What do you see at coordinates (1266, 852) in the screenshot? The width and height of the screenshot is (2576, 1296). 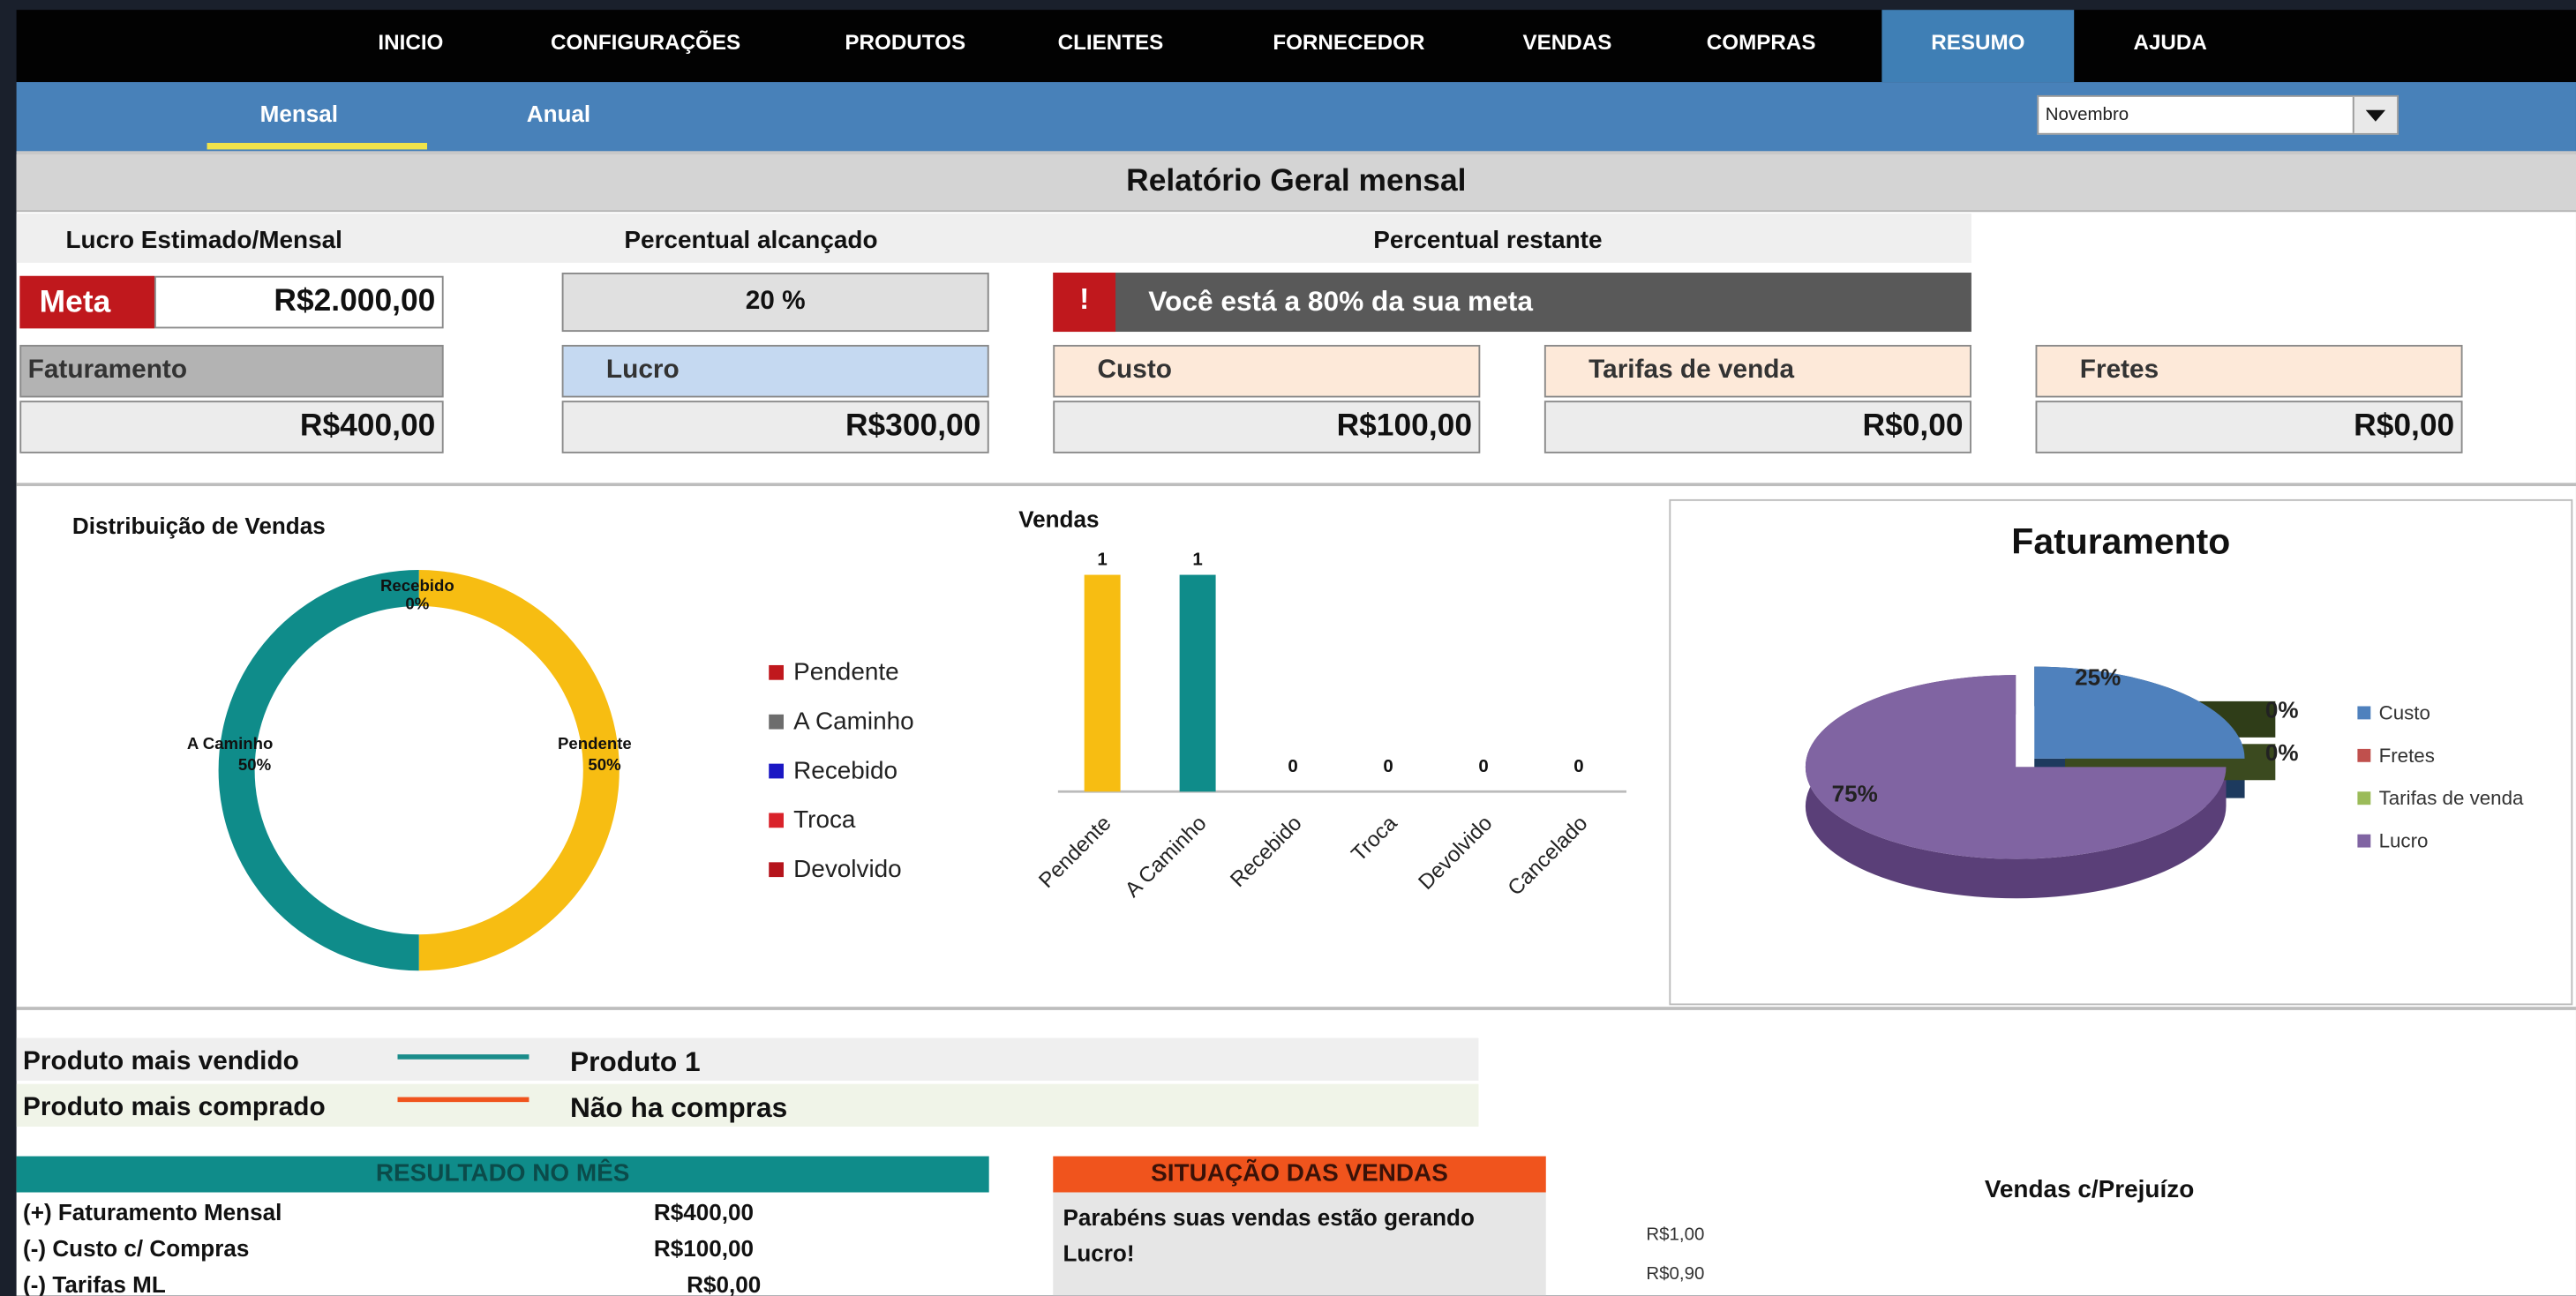 I see `bar-tick-label: Recebido` at bounding box center [1266, 852].